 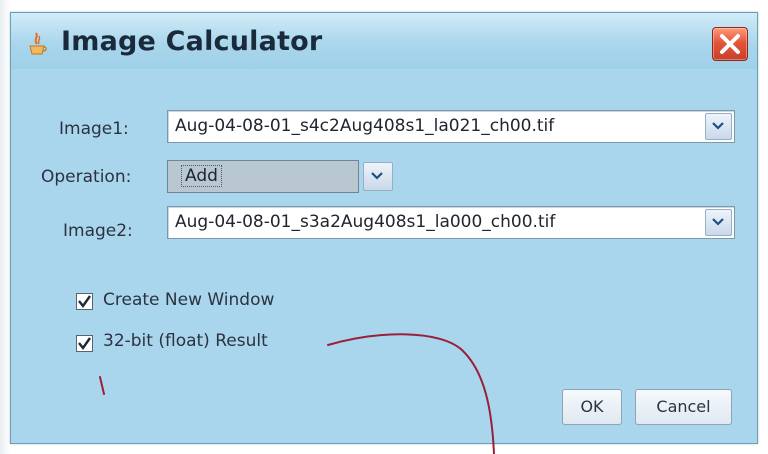 I want to click on ink-curve, so click(x=411, y=393).